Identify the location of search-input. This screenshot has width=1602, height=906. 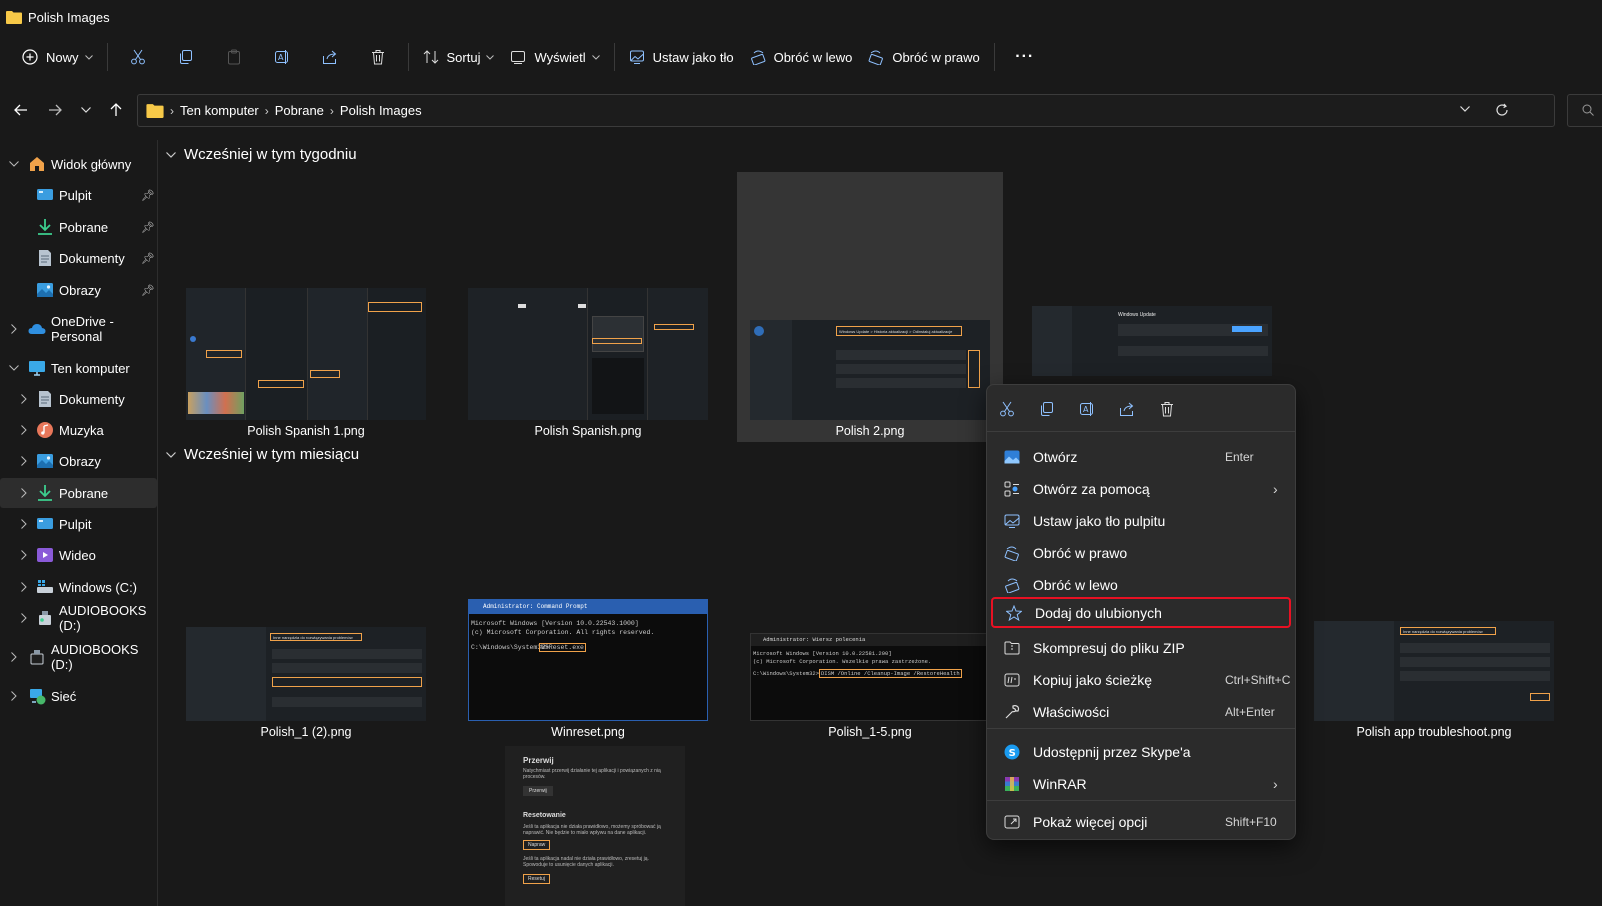
(1584, 110).